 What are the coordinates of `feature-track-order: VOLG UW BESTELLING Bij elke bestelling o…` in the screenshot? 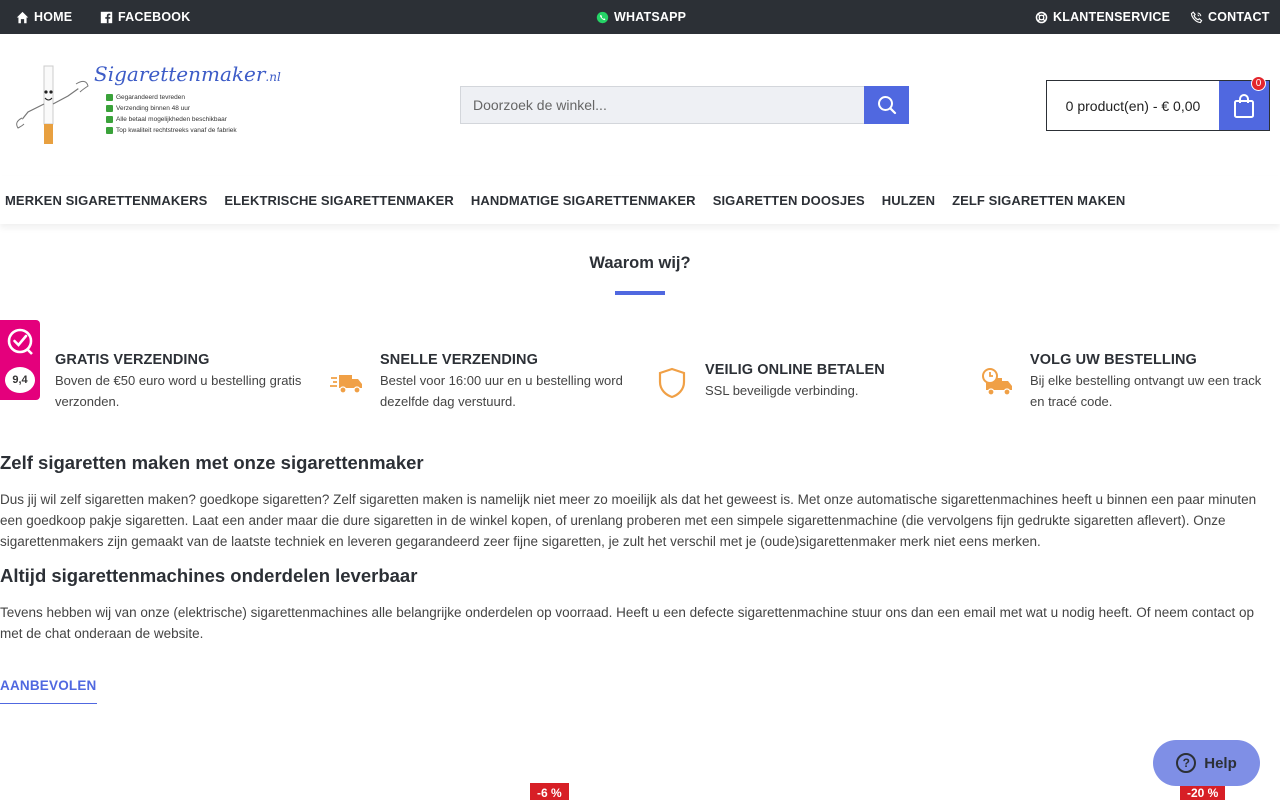 It's located at (1152, 382).